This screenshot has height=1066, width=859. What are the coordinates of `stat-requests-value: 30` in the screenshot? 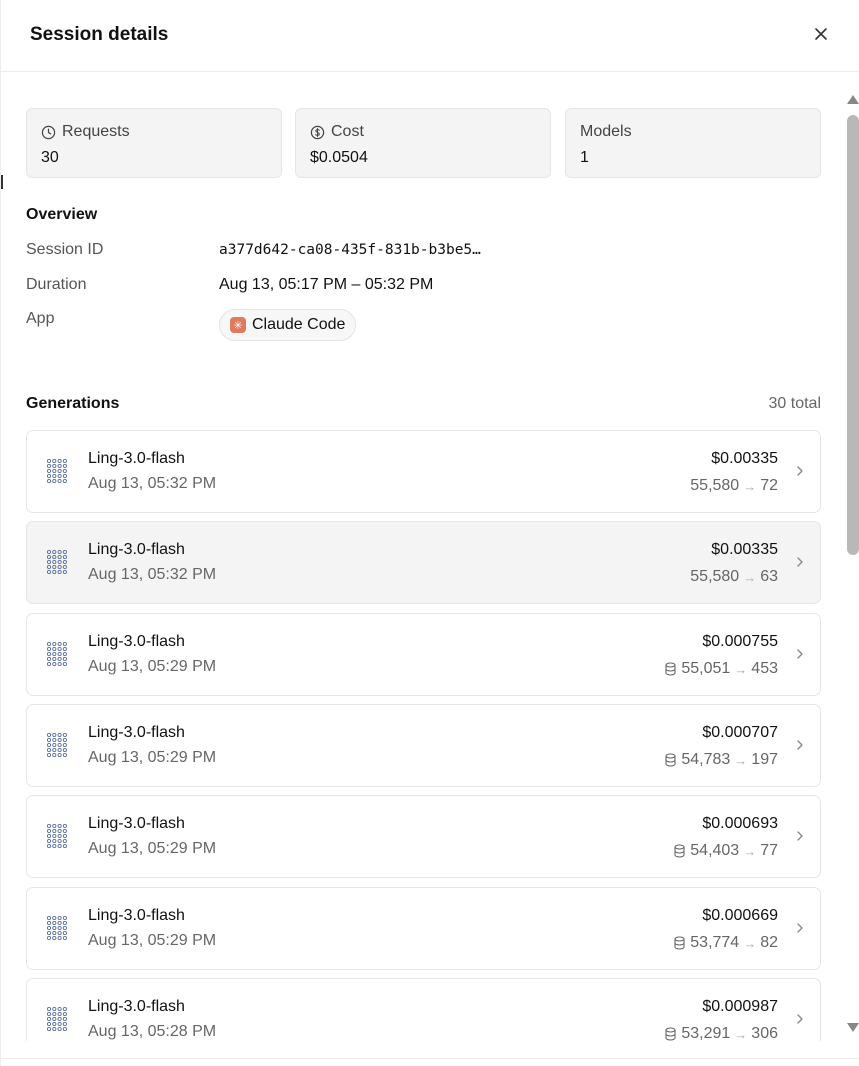 It's located at (50, 157).